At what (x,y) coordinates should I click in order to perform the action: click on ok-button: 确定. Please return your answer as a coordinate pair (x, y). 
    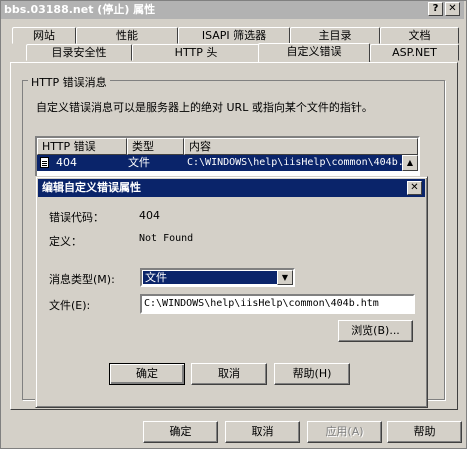
    Looking at the image, I should click on (180, 432).